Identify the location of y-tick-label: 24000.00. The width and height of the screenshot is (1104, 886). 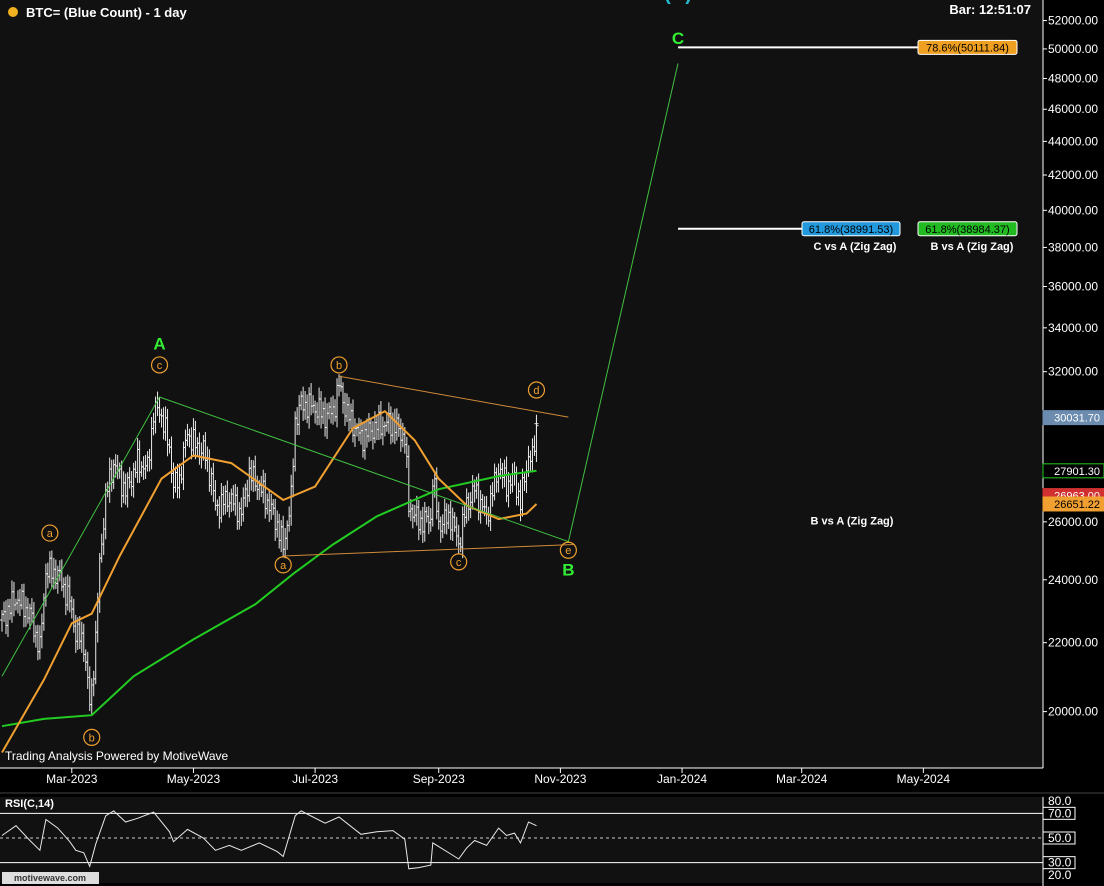
(1073, 580).